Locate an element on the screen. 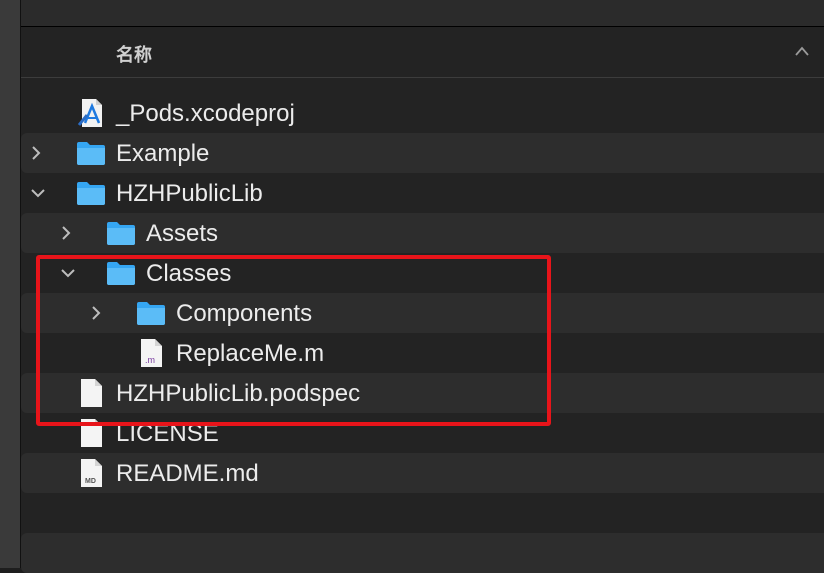  objc-file-icon: .m is located at coordinates (151, 353).